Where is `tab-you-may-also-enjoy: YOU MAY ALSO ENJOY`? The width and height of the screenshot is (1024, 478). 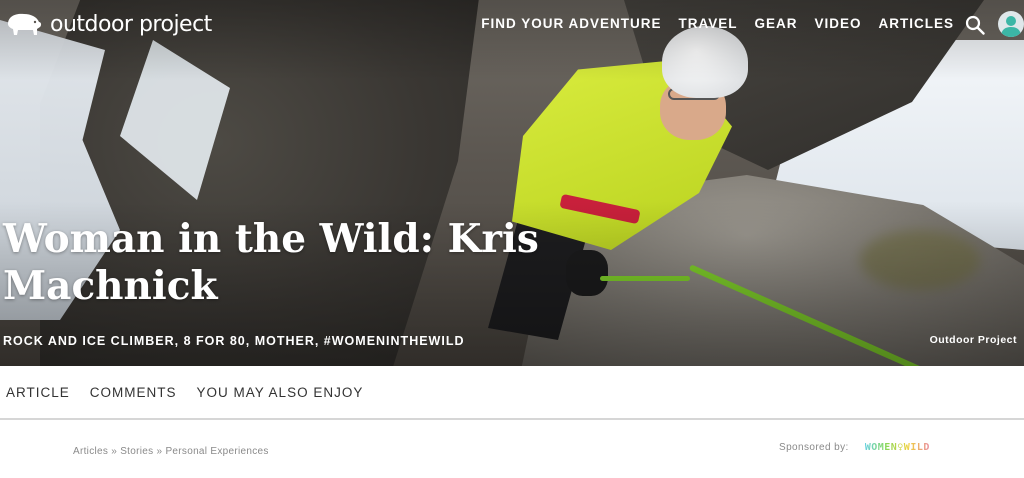
tab-you-may-also-enjoy: YOU MAY ALSO ENJOY is located at coordinates (280, 392).